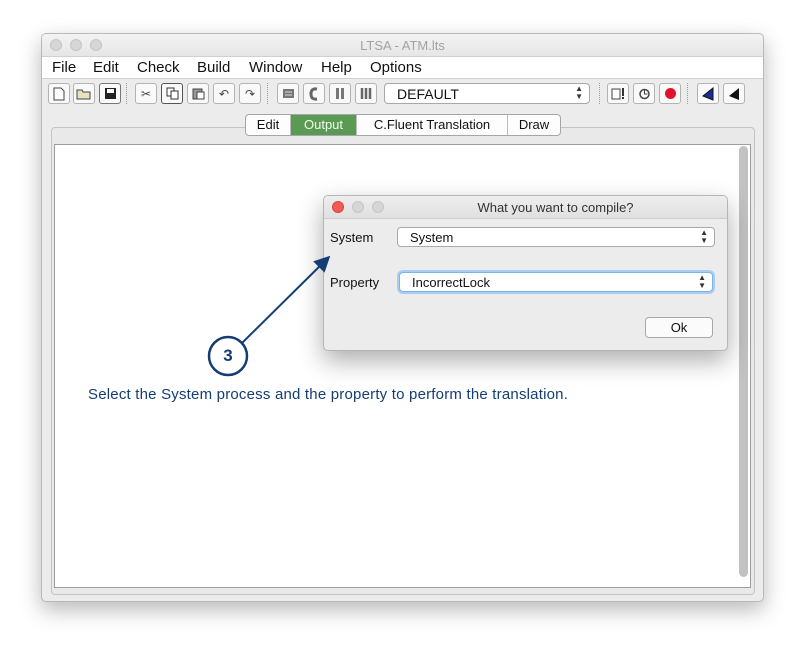  I want to click on annotation-arrow, so click(286, 299).